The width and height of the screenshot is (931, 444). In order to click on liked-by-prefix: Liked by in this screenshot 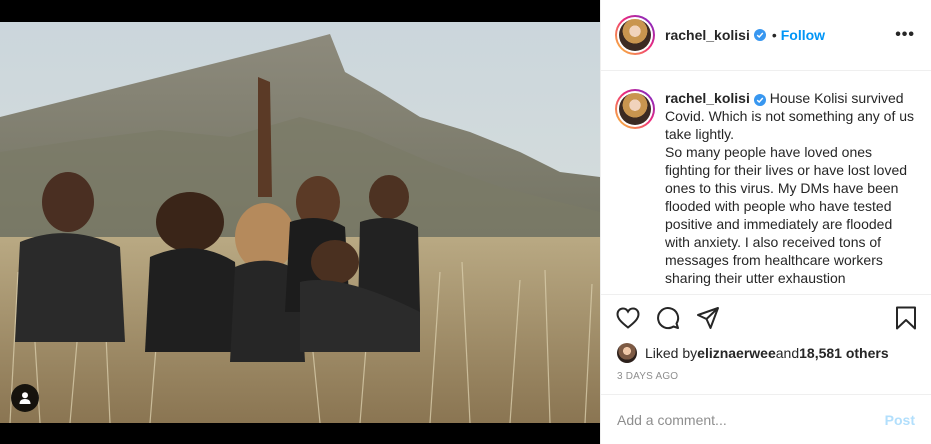, I will do `click(671, 353)`.